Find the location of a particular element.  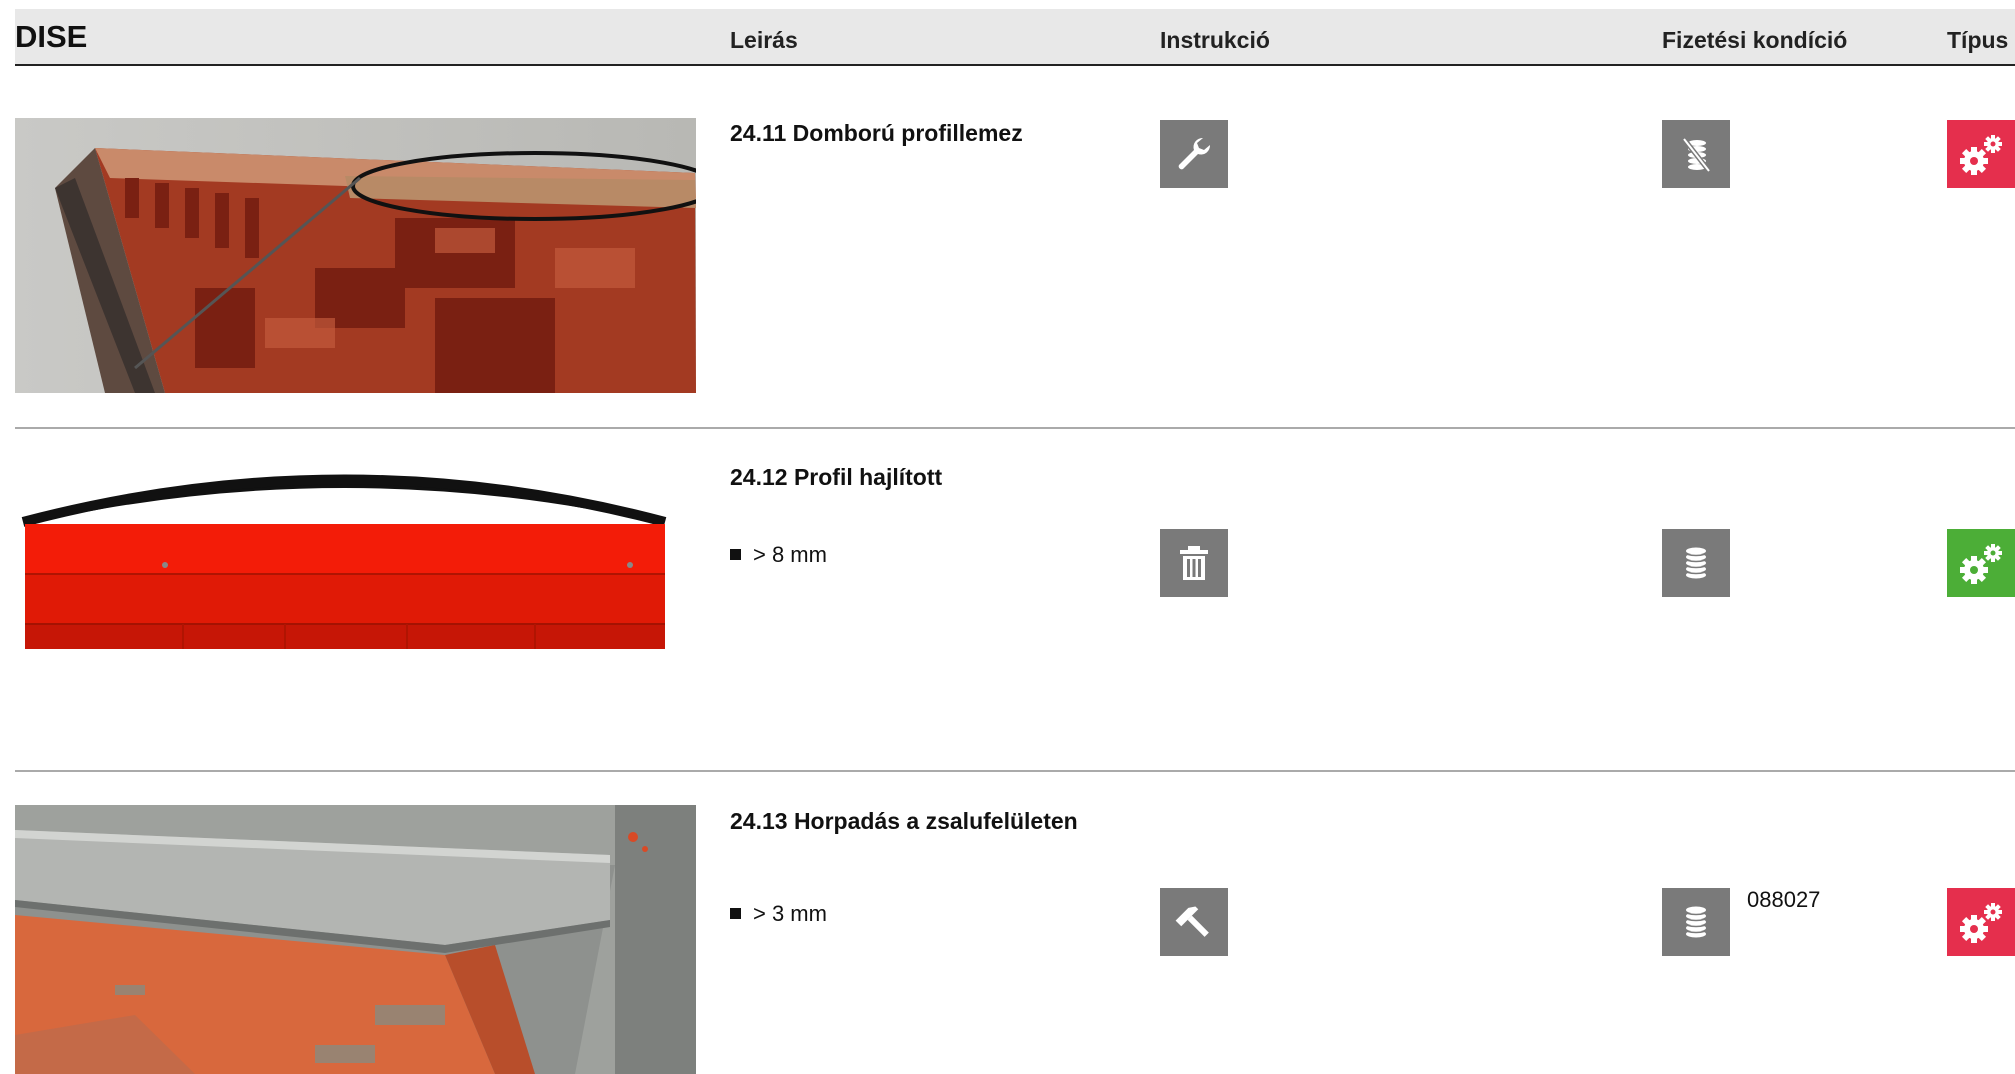

bullet-text: > 8 mm is located at coordinates (790, 554).